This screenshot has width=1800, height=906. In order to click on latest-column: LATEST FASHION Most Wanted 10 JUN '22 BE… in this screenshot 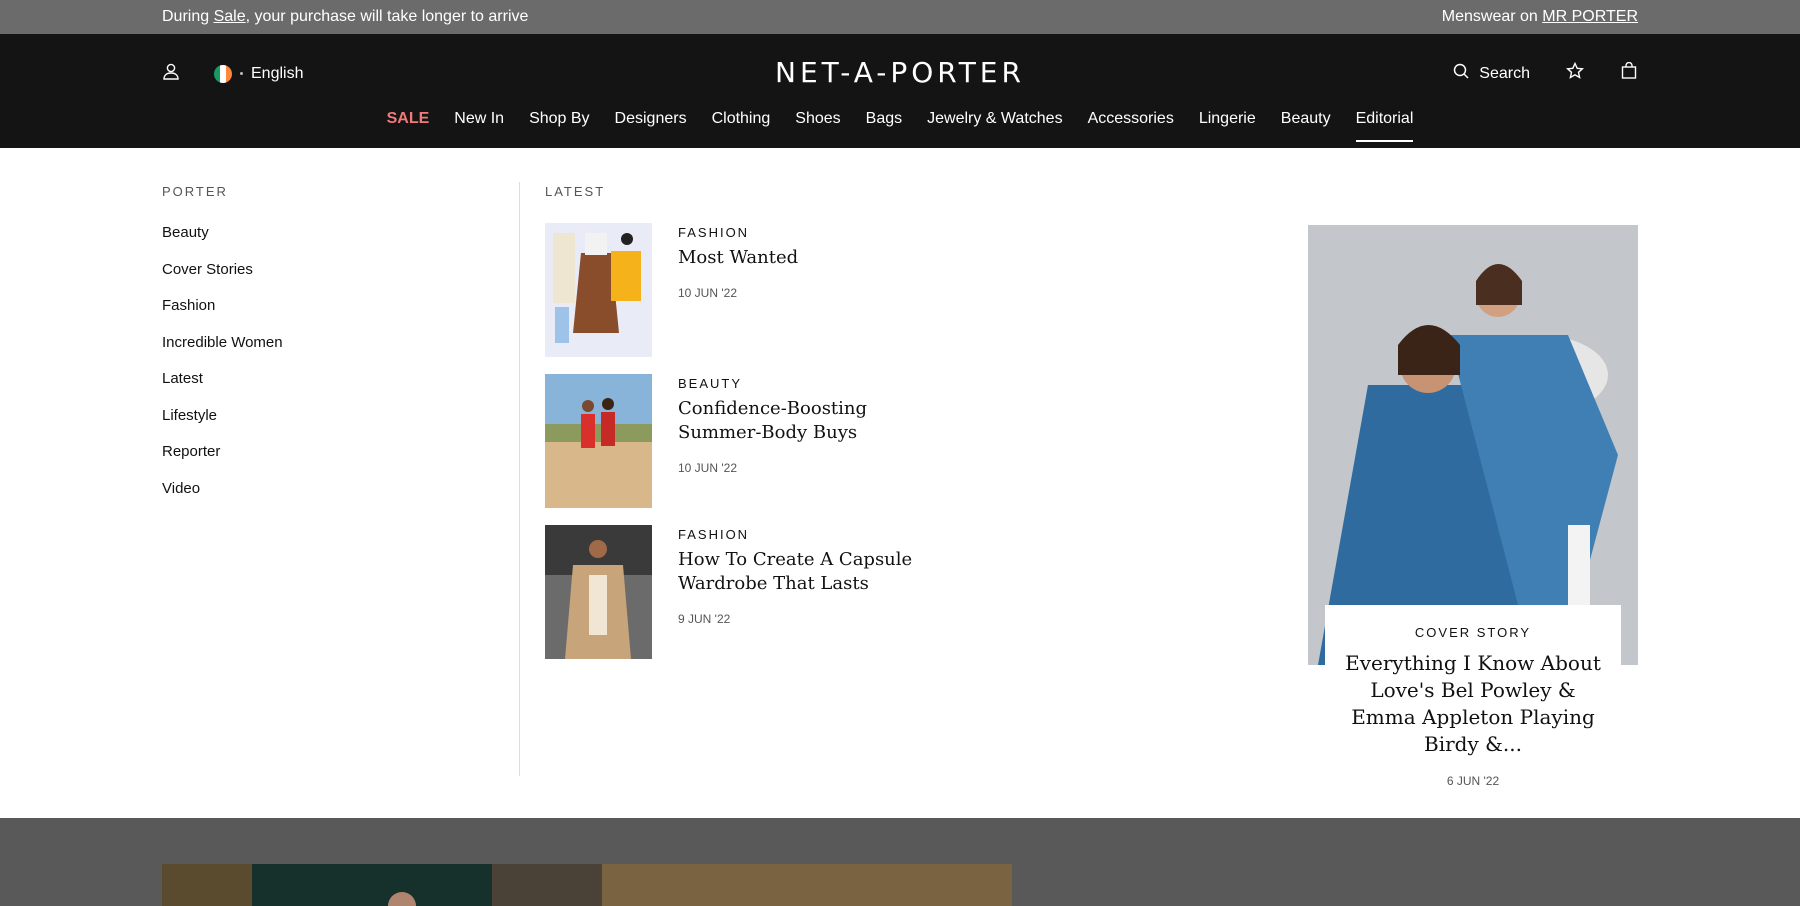, I will do `click(746, 430)`.